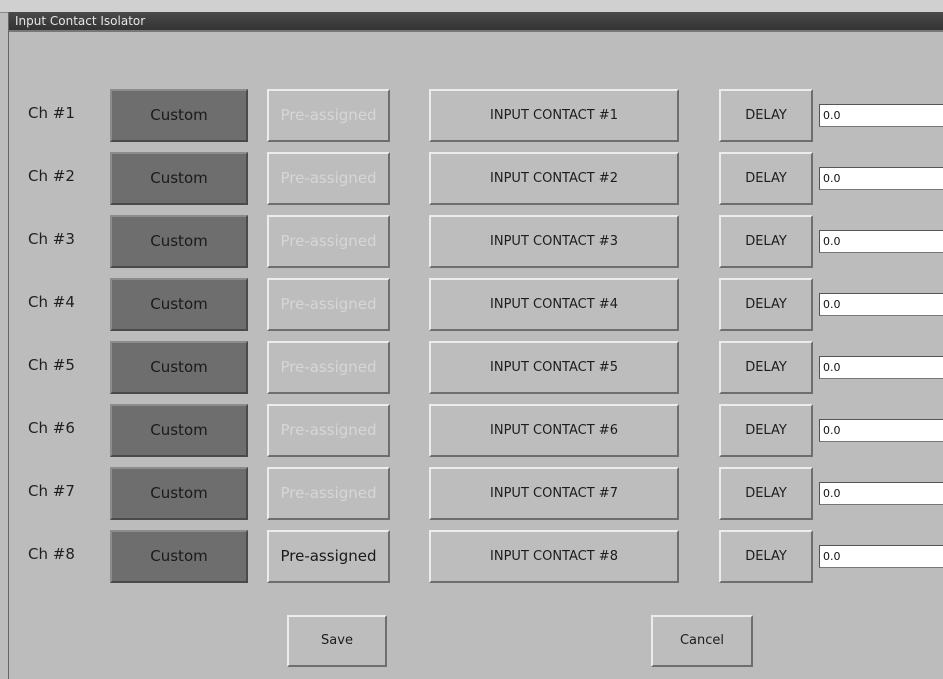  What do you see at coordinates (51, 113) in the screenshot?
I see `channel-label-1: Ch #1` at bounding box center [51, 113].